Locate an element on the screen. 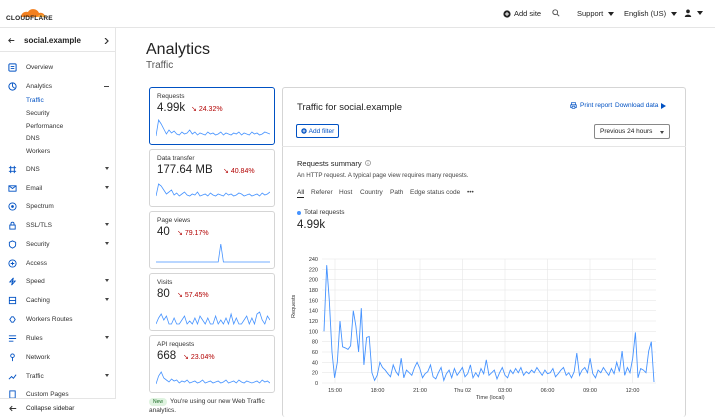 This screenshot has width=715, height=417. tab-host: Host is located at coordinates (345, 192).